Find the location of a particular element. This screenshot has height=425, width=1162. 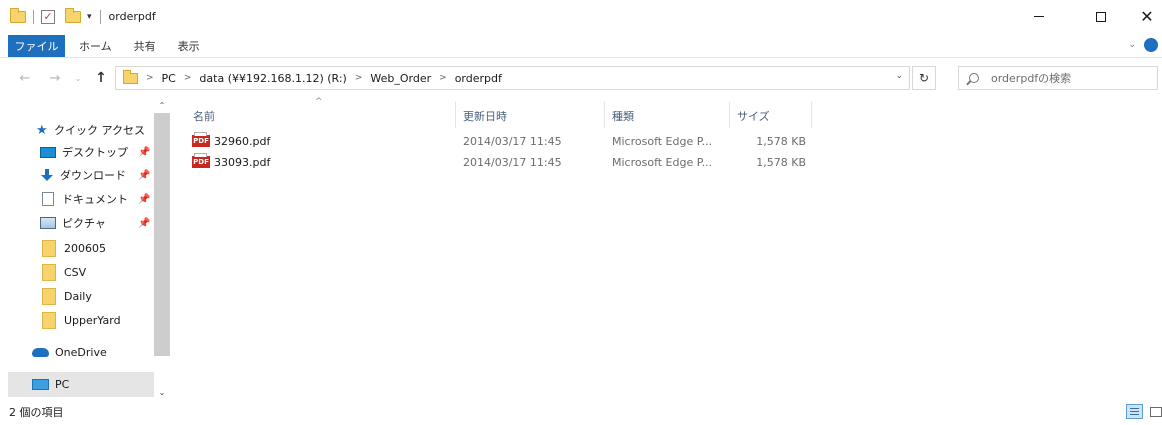

minimize-icon is located at coordinates (1039, 16).